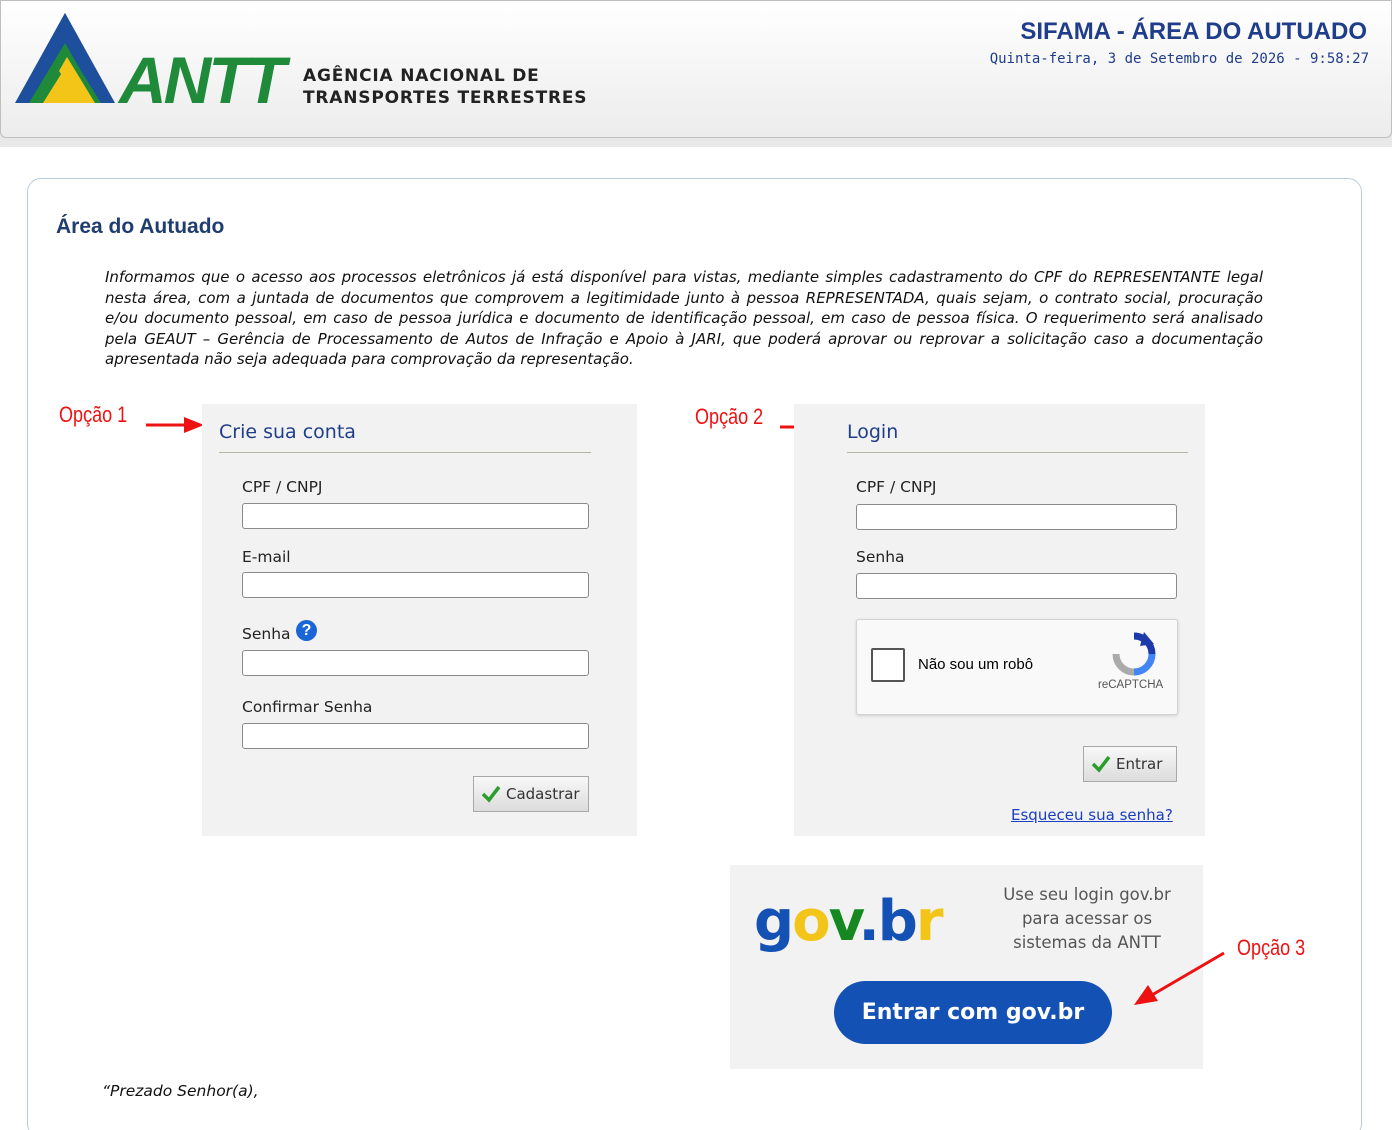 Image resolution: width=1392 pixels, height=1130 pixels. Describe the element at coordinates (306, 630) in the screenshot. I see `help-icon: ?` at that location.